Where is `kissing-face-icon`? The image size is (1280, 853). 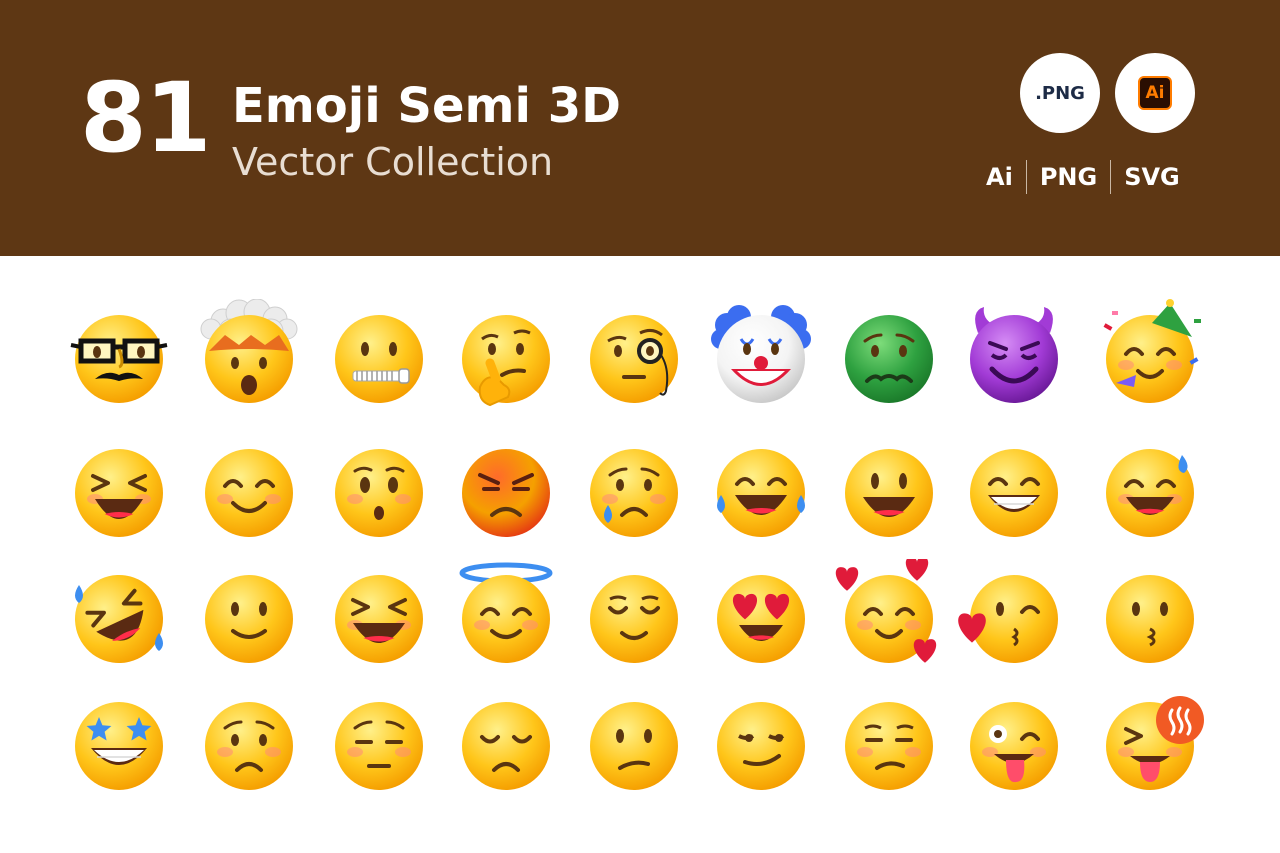 kissing-face-icon is located at coordinates (1150, 619).